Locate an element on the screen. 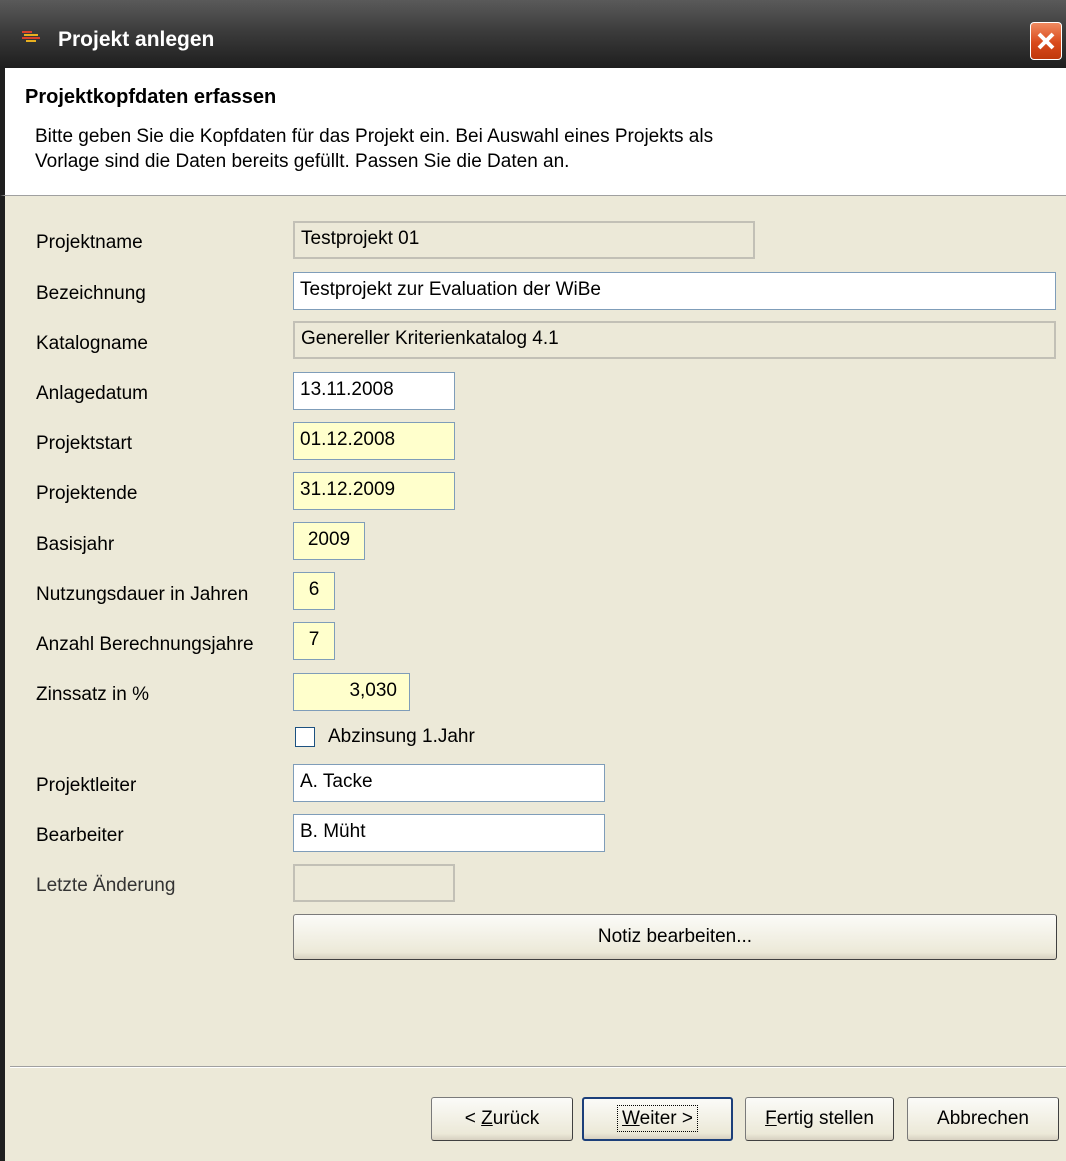 The height and width of the screenshot is (1161, 1066). projektende-field: 31.12.2009 is located at coordinates (374, 491).